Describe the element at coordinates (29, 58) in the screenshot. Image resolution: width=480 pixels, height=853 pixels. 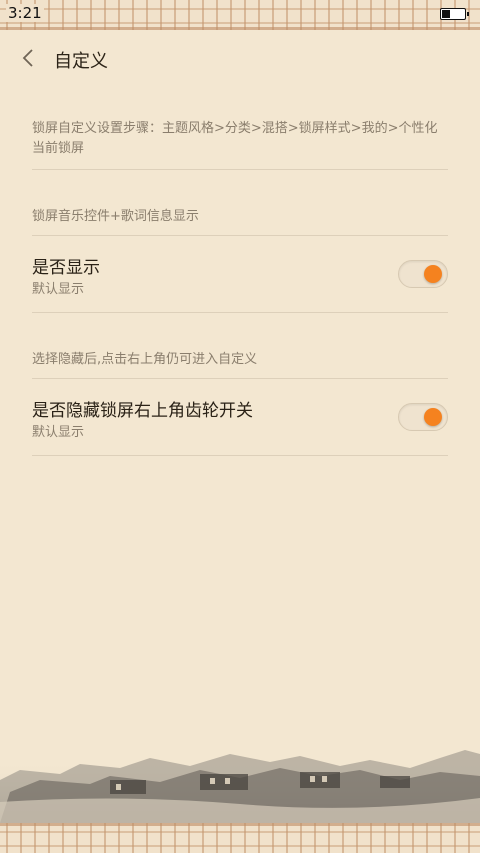
I see `chevron-left-icon` at that location.